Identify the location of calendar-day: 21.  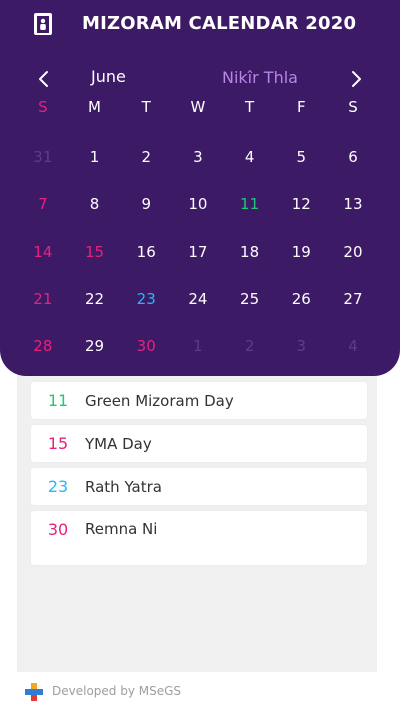
(43, 299).